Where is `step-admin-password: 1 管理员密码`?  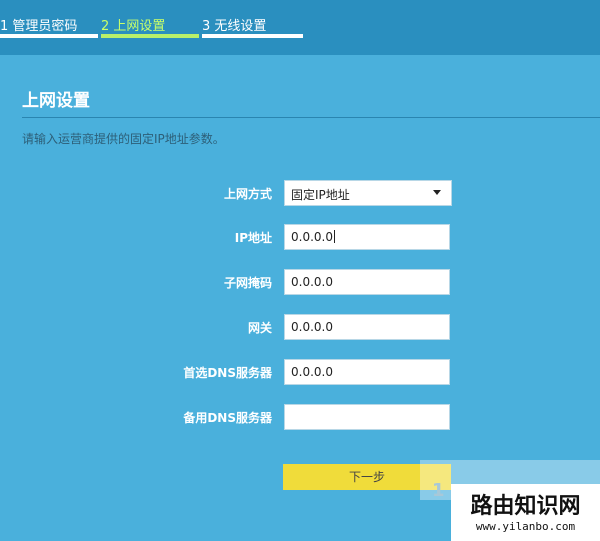 step-admin-password: 1 管理员密码 is located at coordinates (38, 24).